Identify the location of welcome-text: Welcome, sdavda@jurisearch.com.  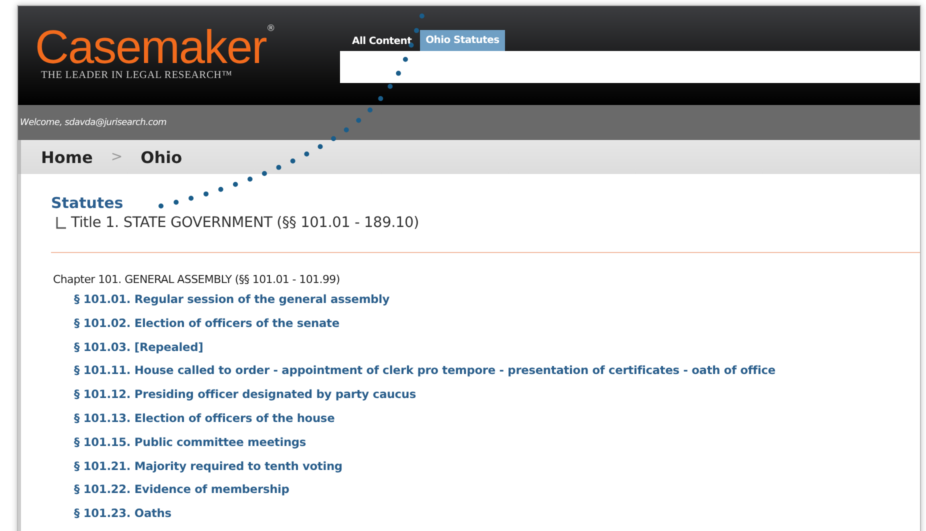
(93, 123).